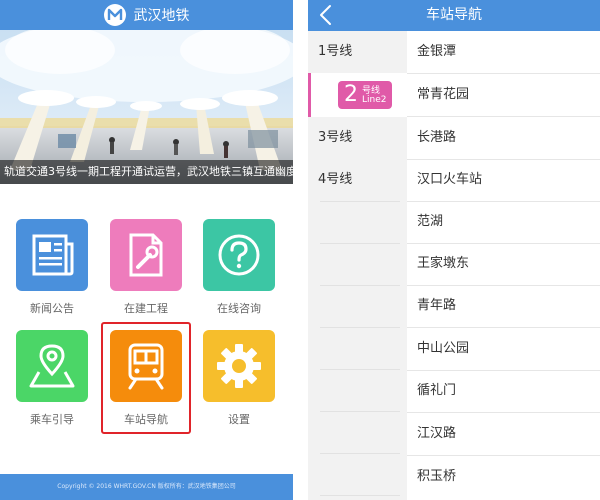  I want to click on banner-caption: 轨道交通3号线一期工程开通试运营，武汉地铁三镇互通幽度成环, so click(146, 172).